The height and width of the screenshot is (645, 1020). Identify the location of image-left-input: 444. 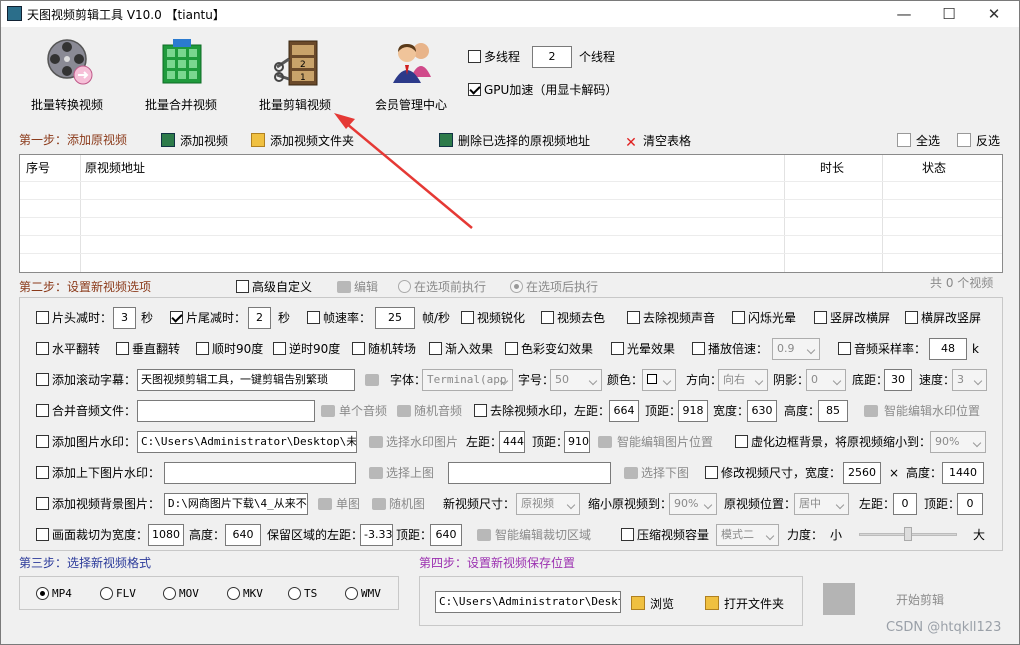
(512, 442).